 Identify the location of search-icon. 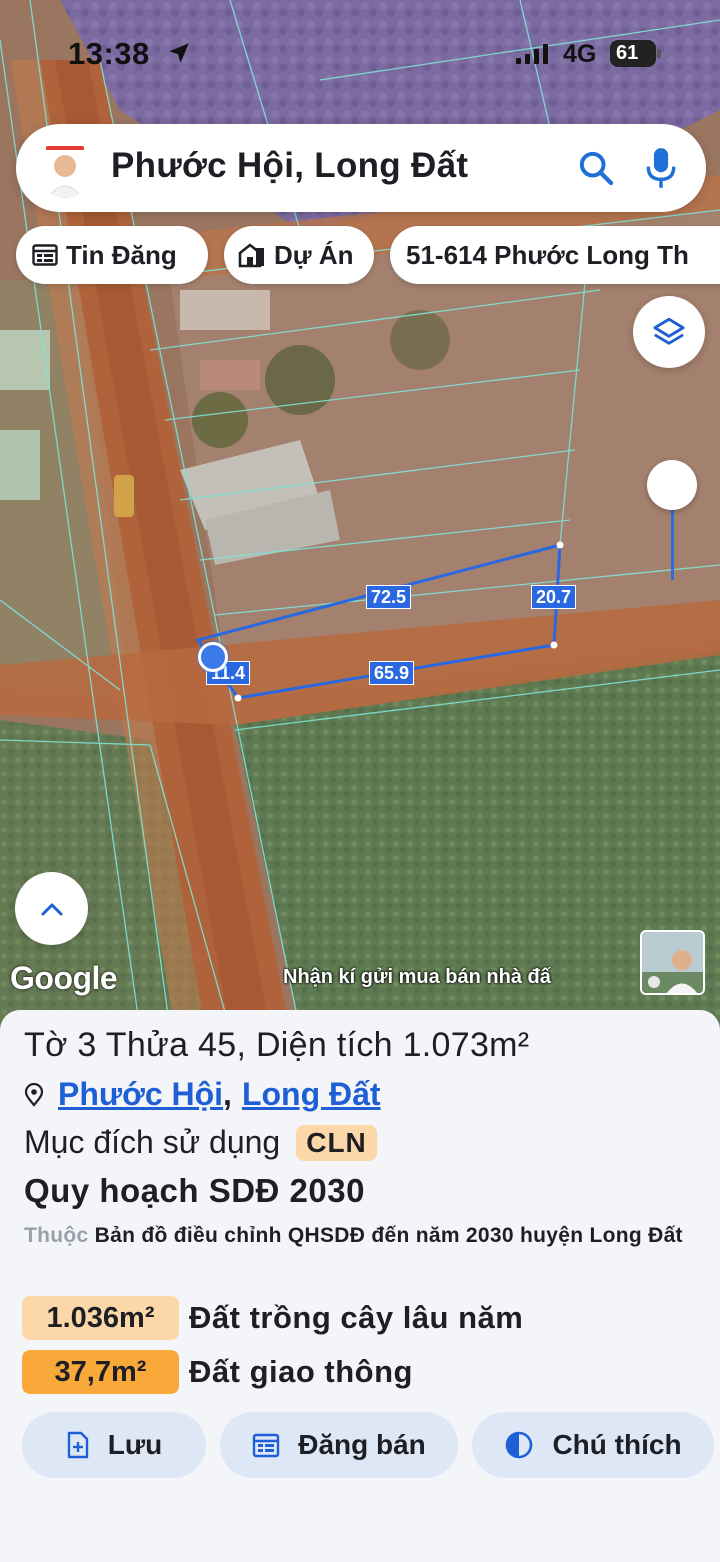
(596, 168).